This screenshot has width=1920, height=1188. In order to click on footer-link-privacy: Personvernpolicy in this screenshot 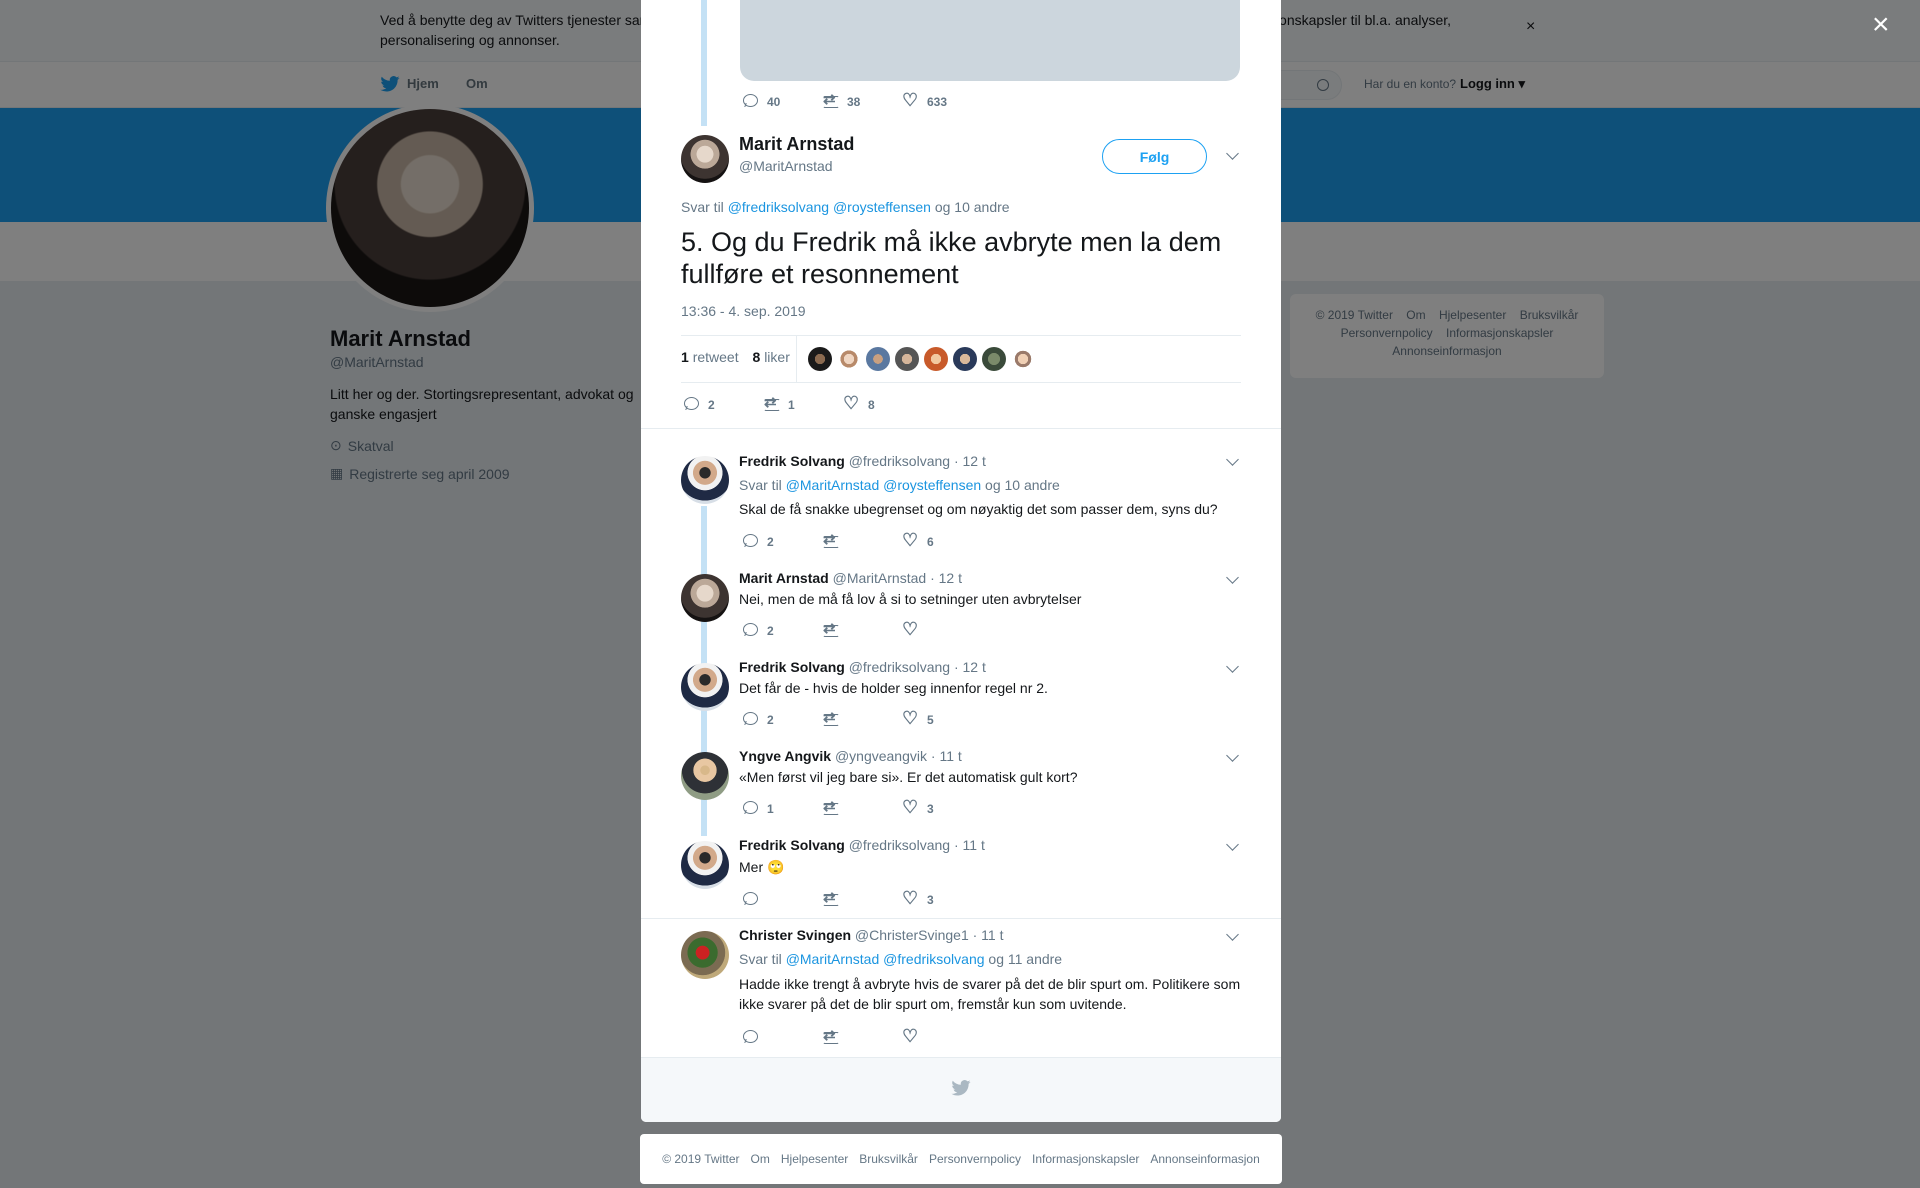, I will do `click(975, 1159)`.